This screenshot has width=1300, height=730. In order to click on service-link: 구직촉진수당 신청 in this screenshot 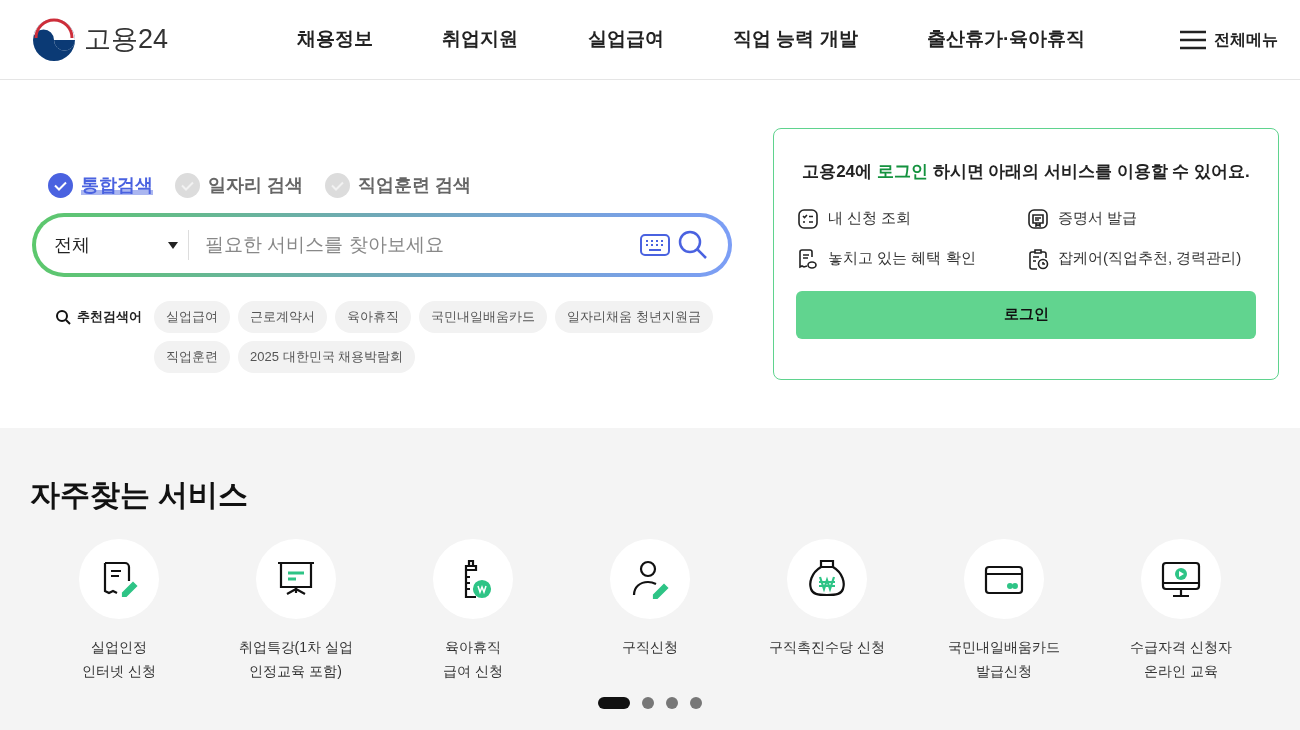, I will do `click(827, 647)`.